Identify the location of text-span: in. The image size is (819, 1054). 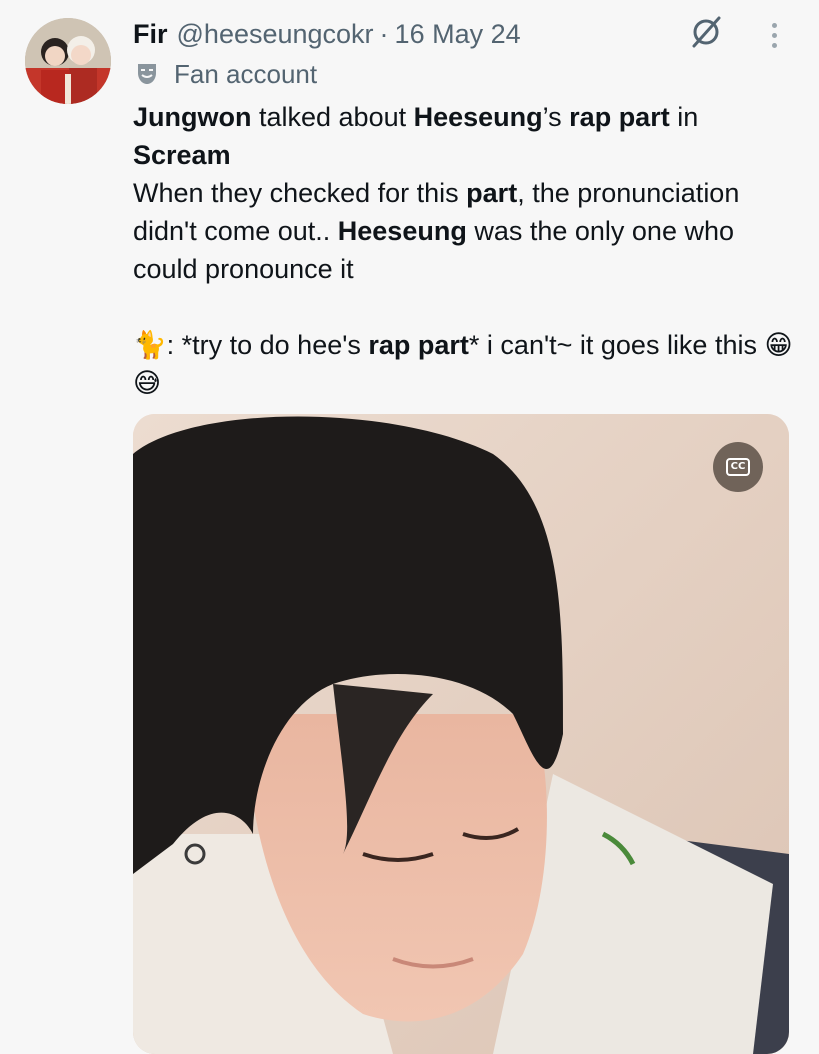
(684, 117).